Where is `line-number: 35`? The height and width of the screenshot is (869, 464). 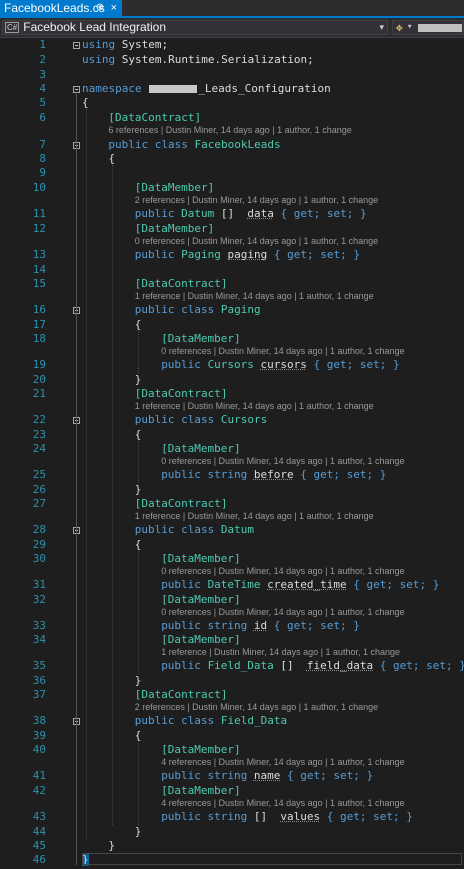 line-number: 35 is located at coordinates (39, 665).